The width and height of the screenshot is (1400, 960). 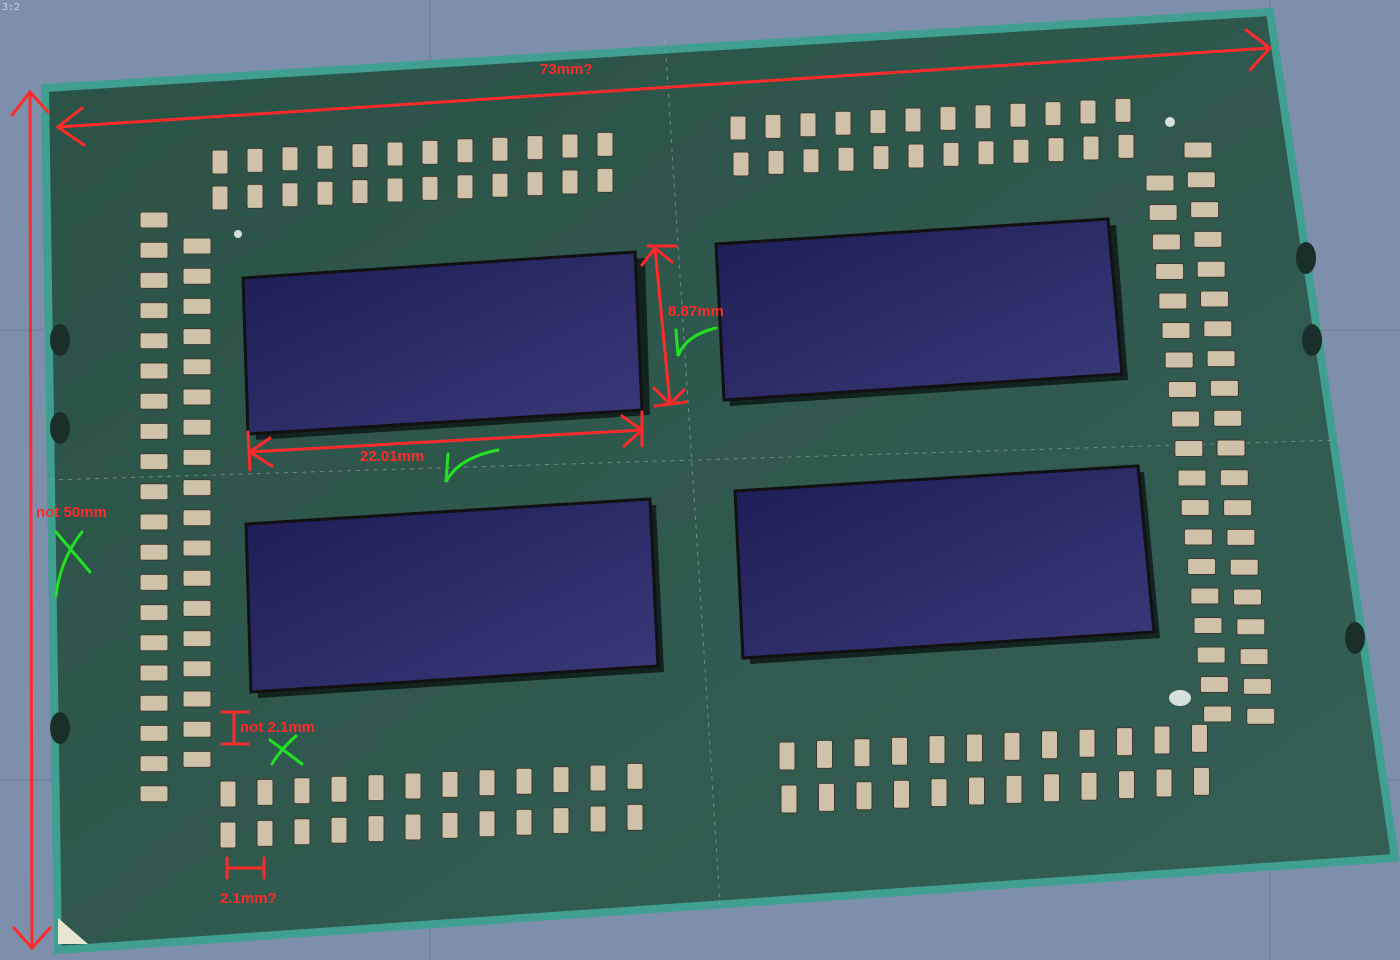 I want to click on die-width-label: 22.01mm, so click(x=392, y=456).